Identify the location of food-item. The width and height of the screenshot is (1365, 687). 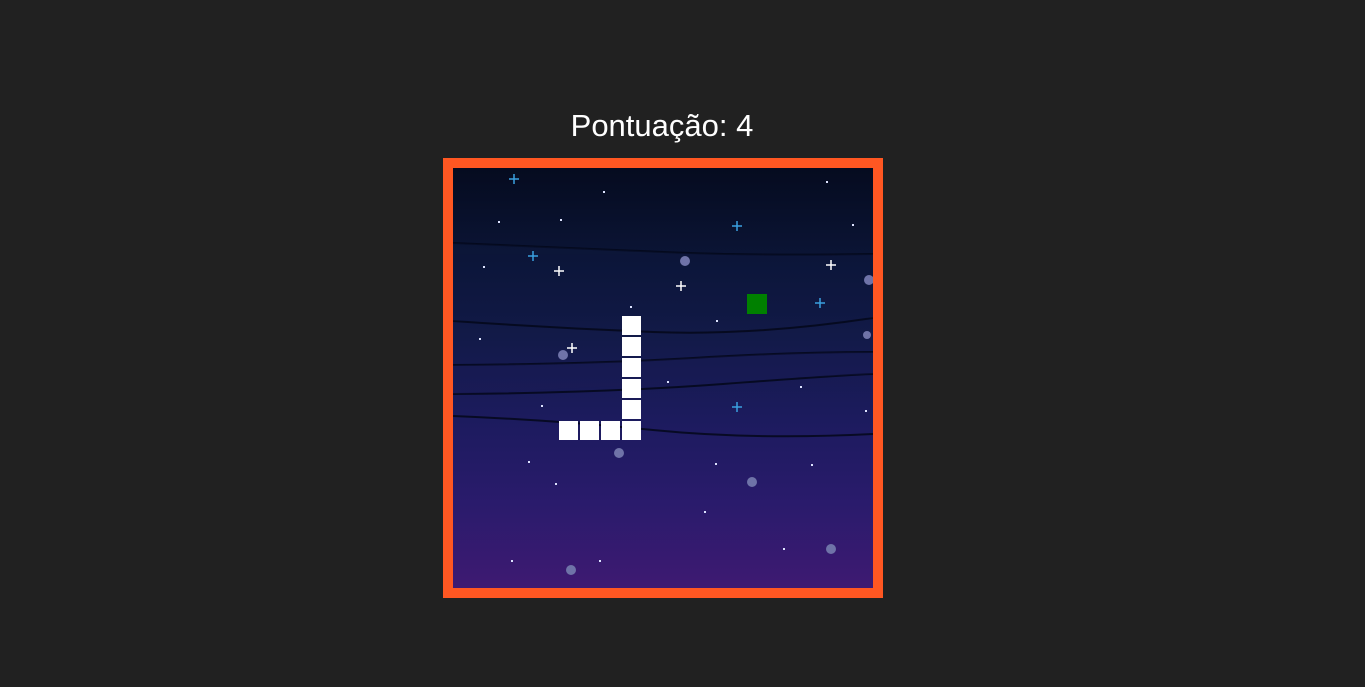
(757, 304).